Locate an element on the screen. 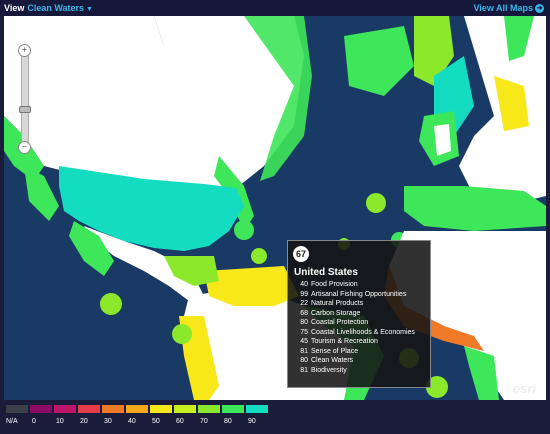 The width and height of the screenshot is (550, 434). goal-score-row: 22 Natural Products is located at coordinates (354, 304).